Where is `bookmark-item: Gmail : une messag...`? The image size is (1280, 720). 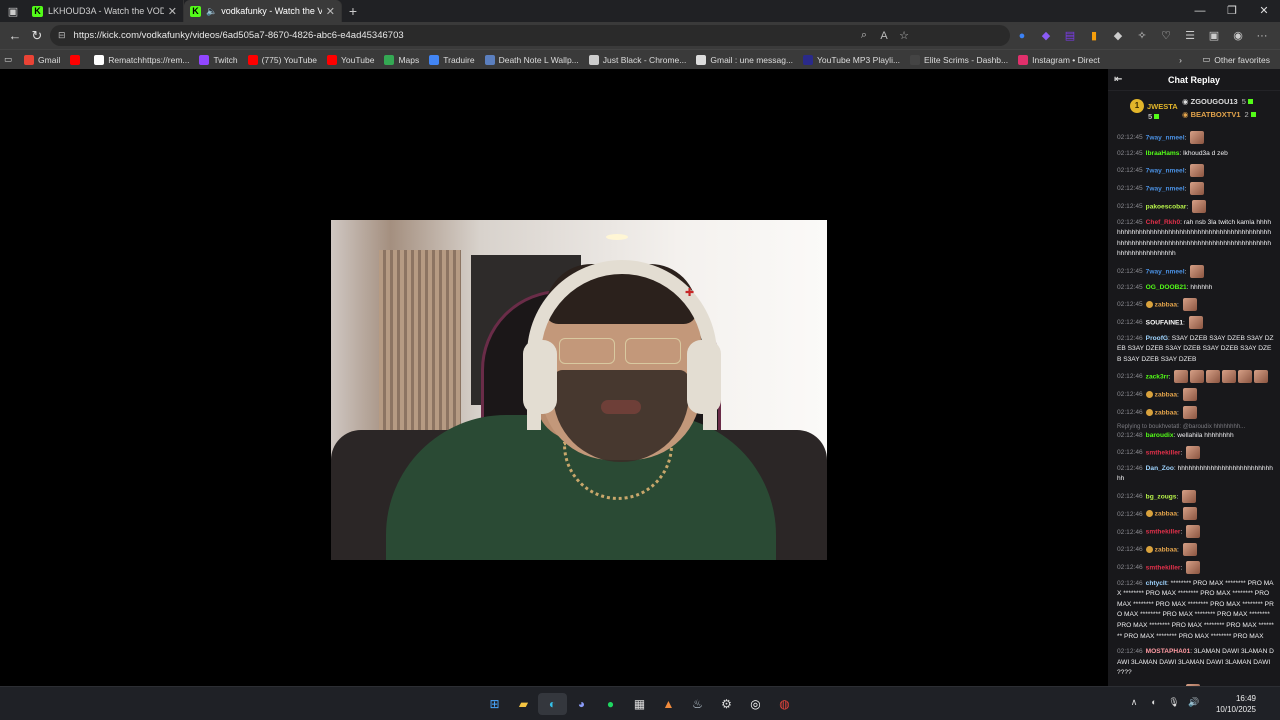 bookmark-item: Gmail : une messag... is located at coordinates (744, 59).